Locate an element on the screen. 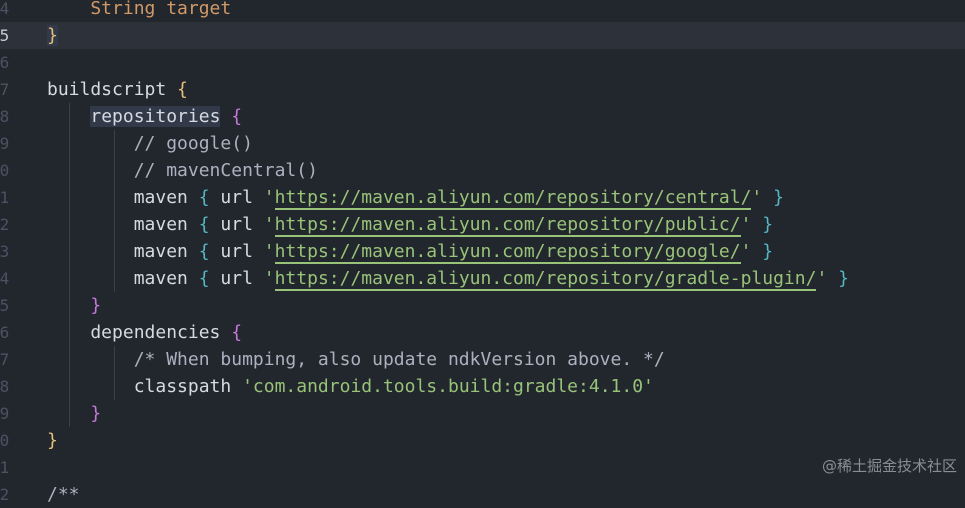 Image resolution: width=965 pixels, height=508 pixels. line-number-text: 64 is located at coordinates (5, 278).